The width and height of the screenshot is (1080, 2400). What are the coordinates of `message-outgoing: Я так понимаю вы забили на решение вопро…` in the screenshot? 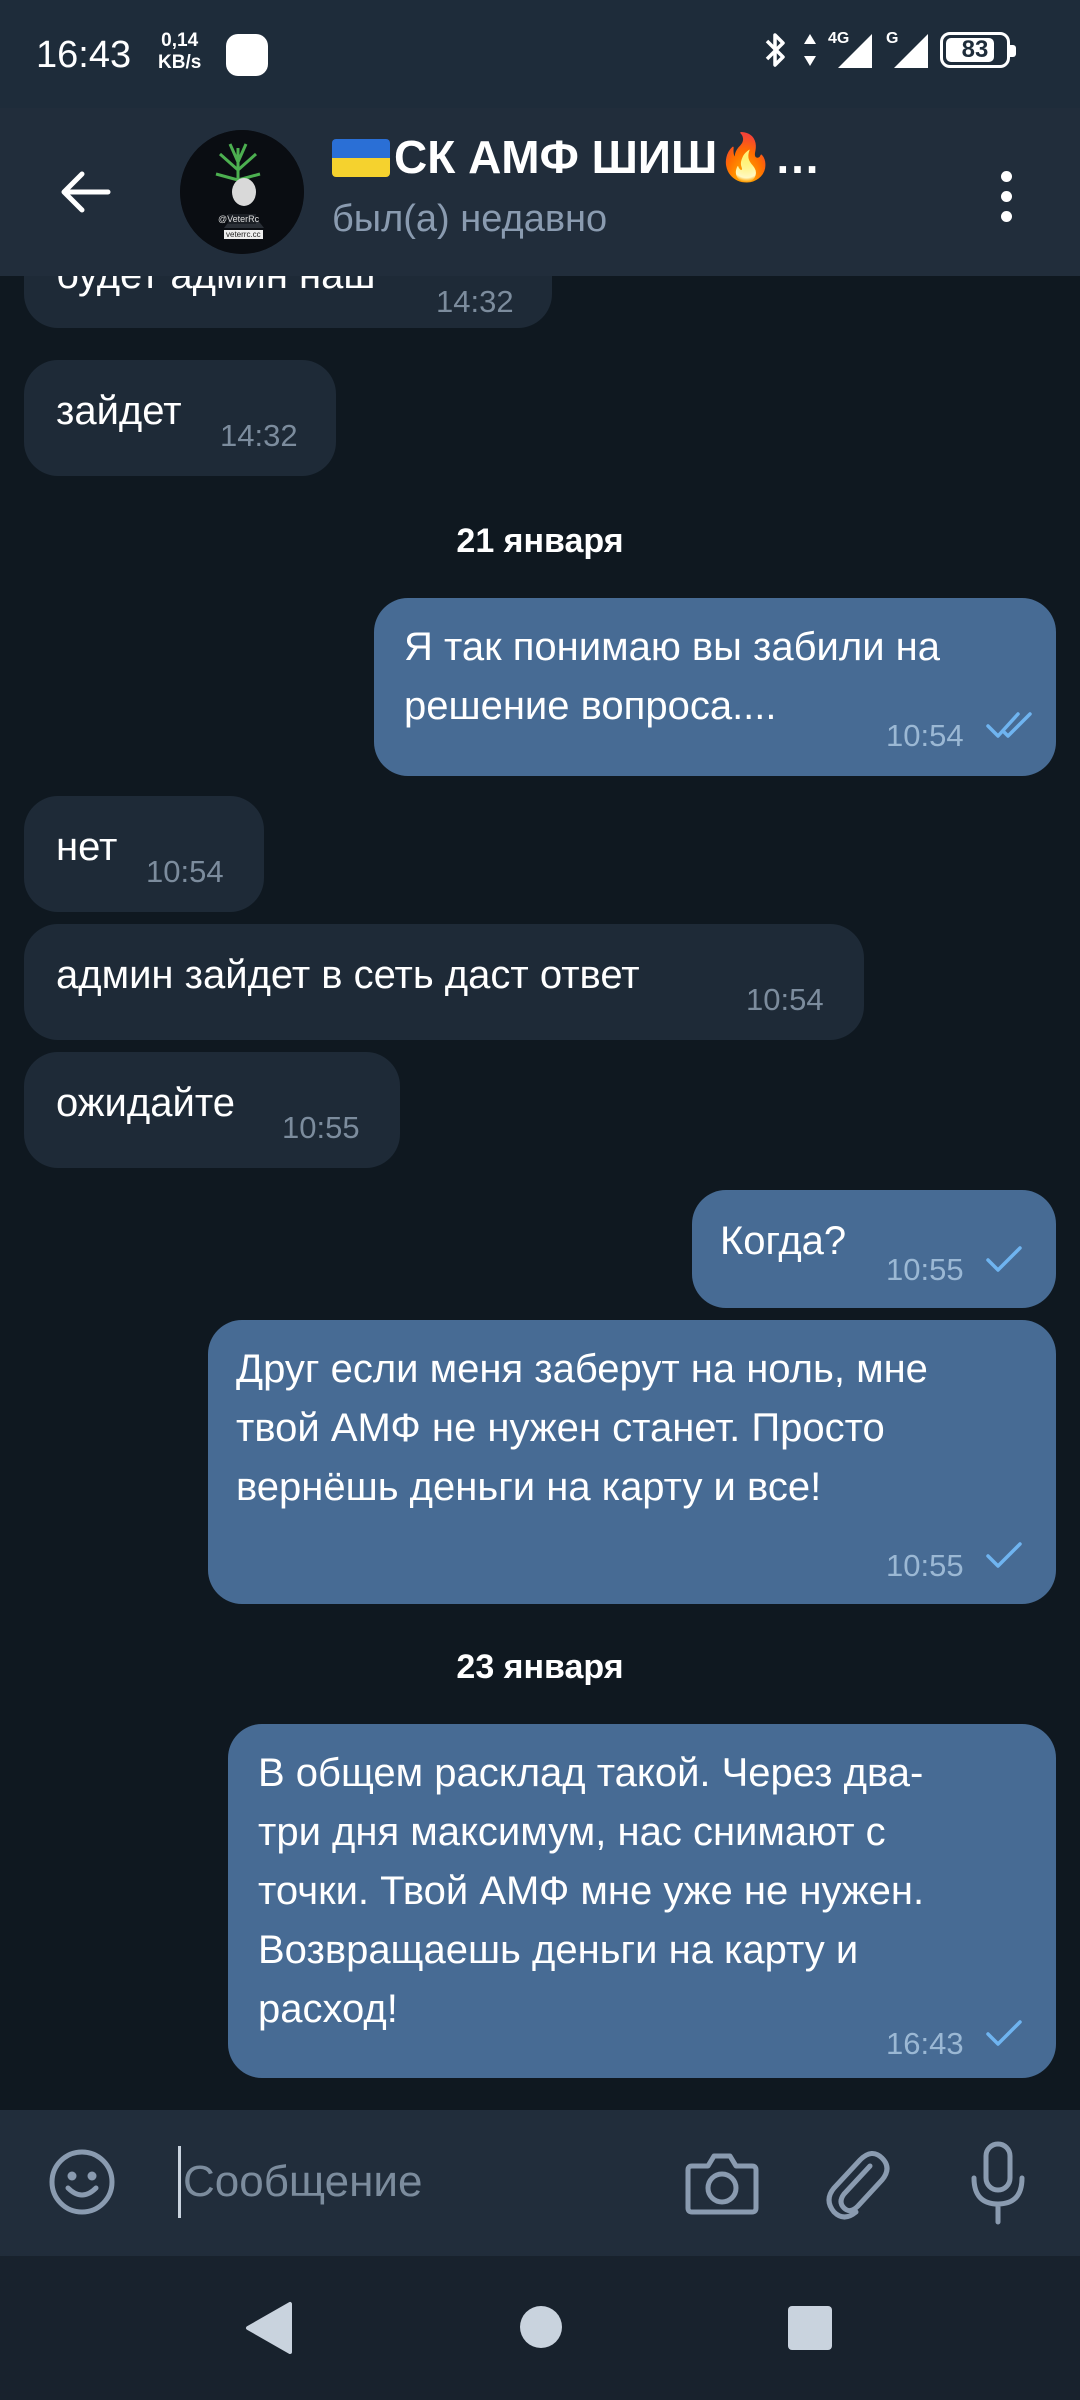 It's located at (715, 687).